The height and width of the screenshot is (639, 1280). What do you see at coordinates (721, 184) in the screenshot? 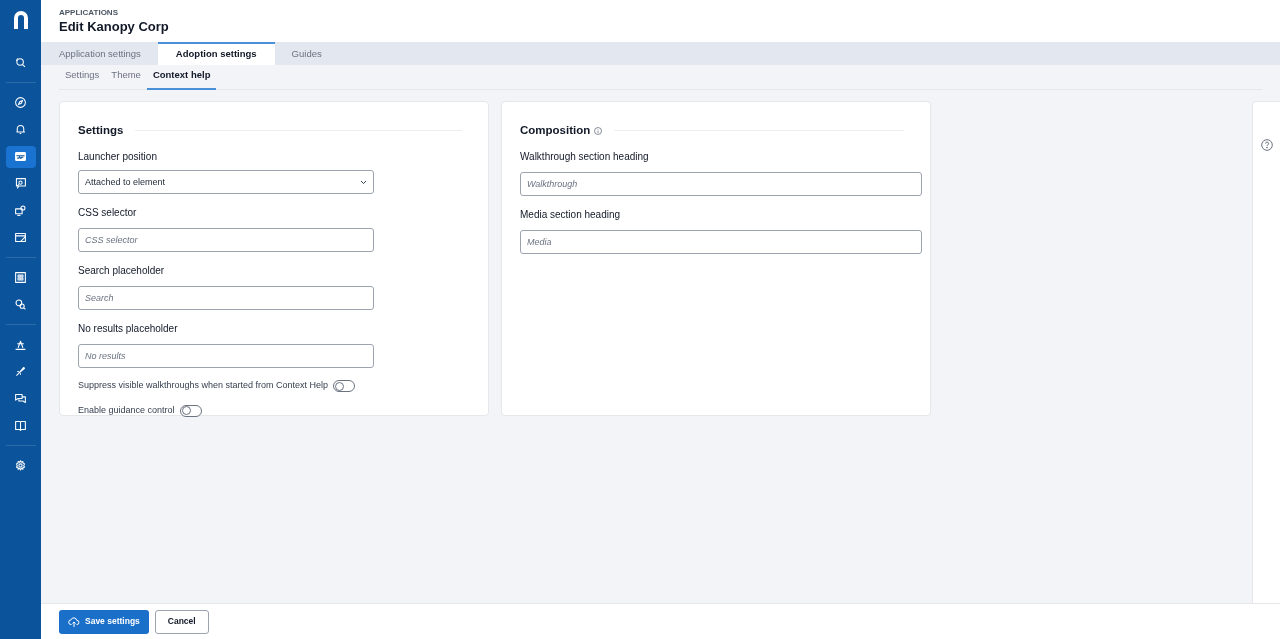
I see `input-field: Walkthrough` at bounding box center [721, 184].